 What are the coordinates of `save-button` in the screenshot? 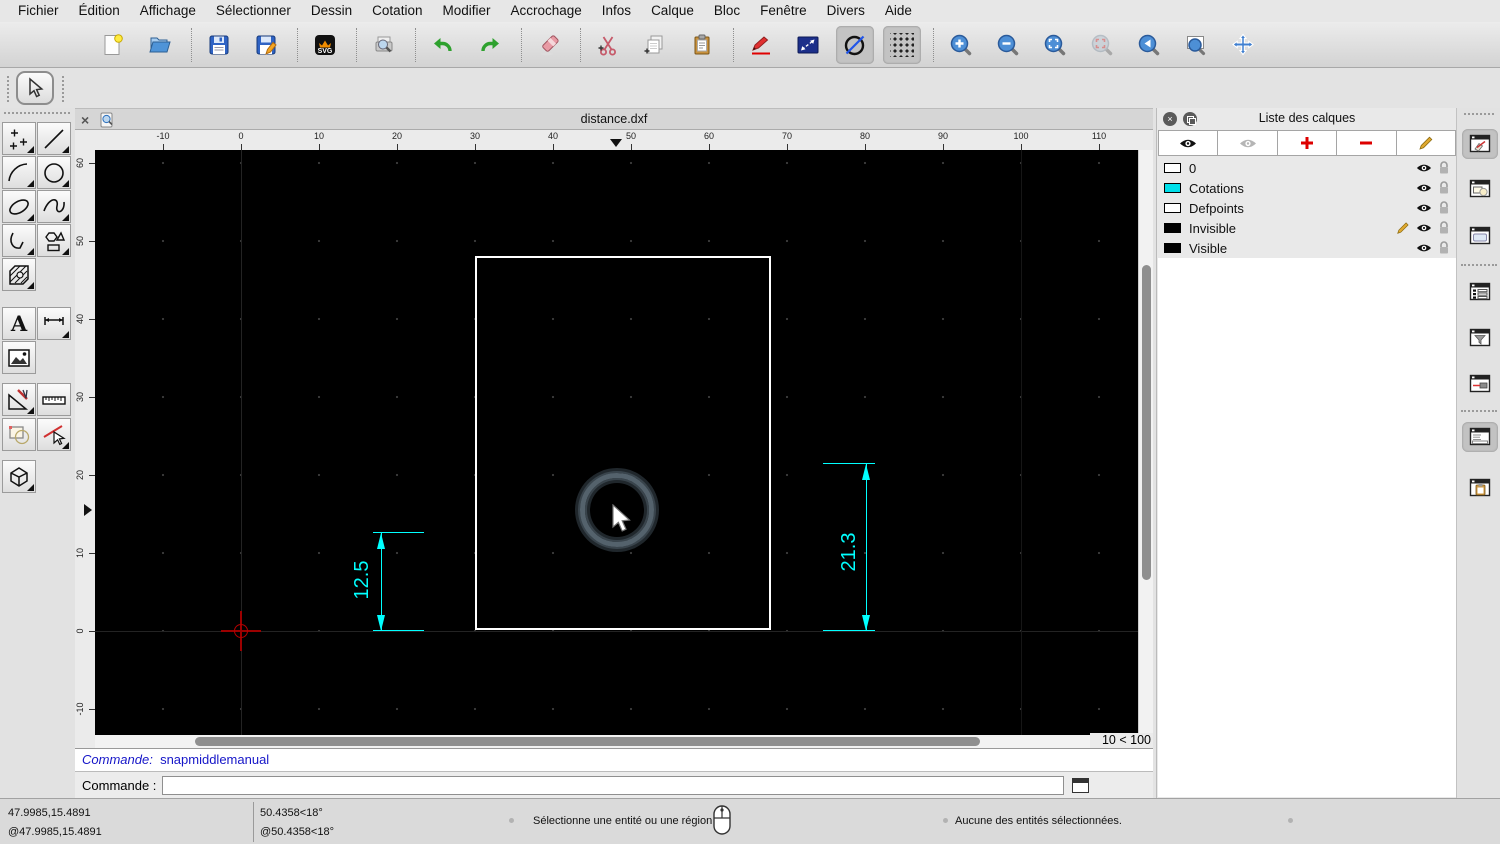 It's located at (219, 45).